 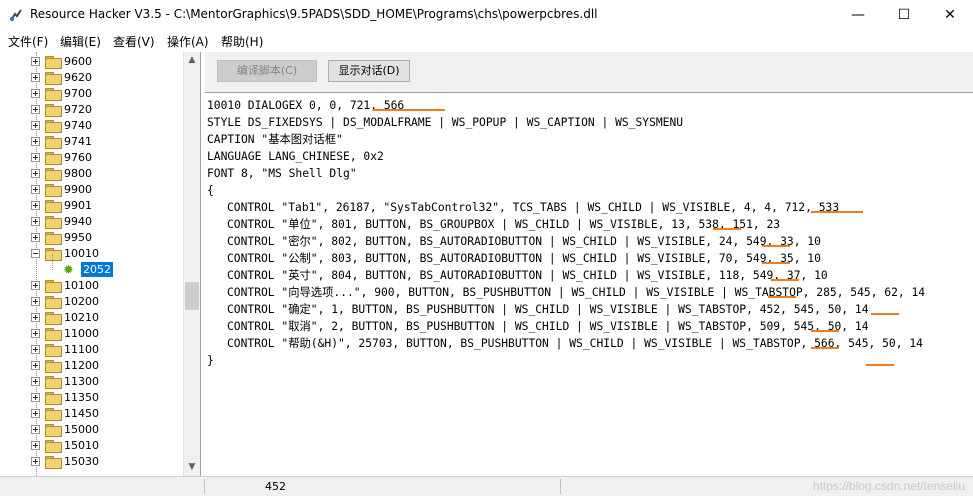 I want to click on tree-item-15000: 15000, so click(x=91, y=430).